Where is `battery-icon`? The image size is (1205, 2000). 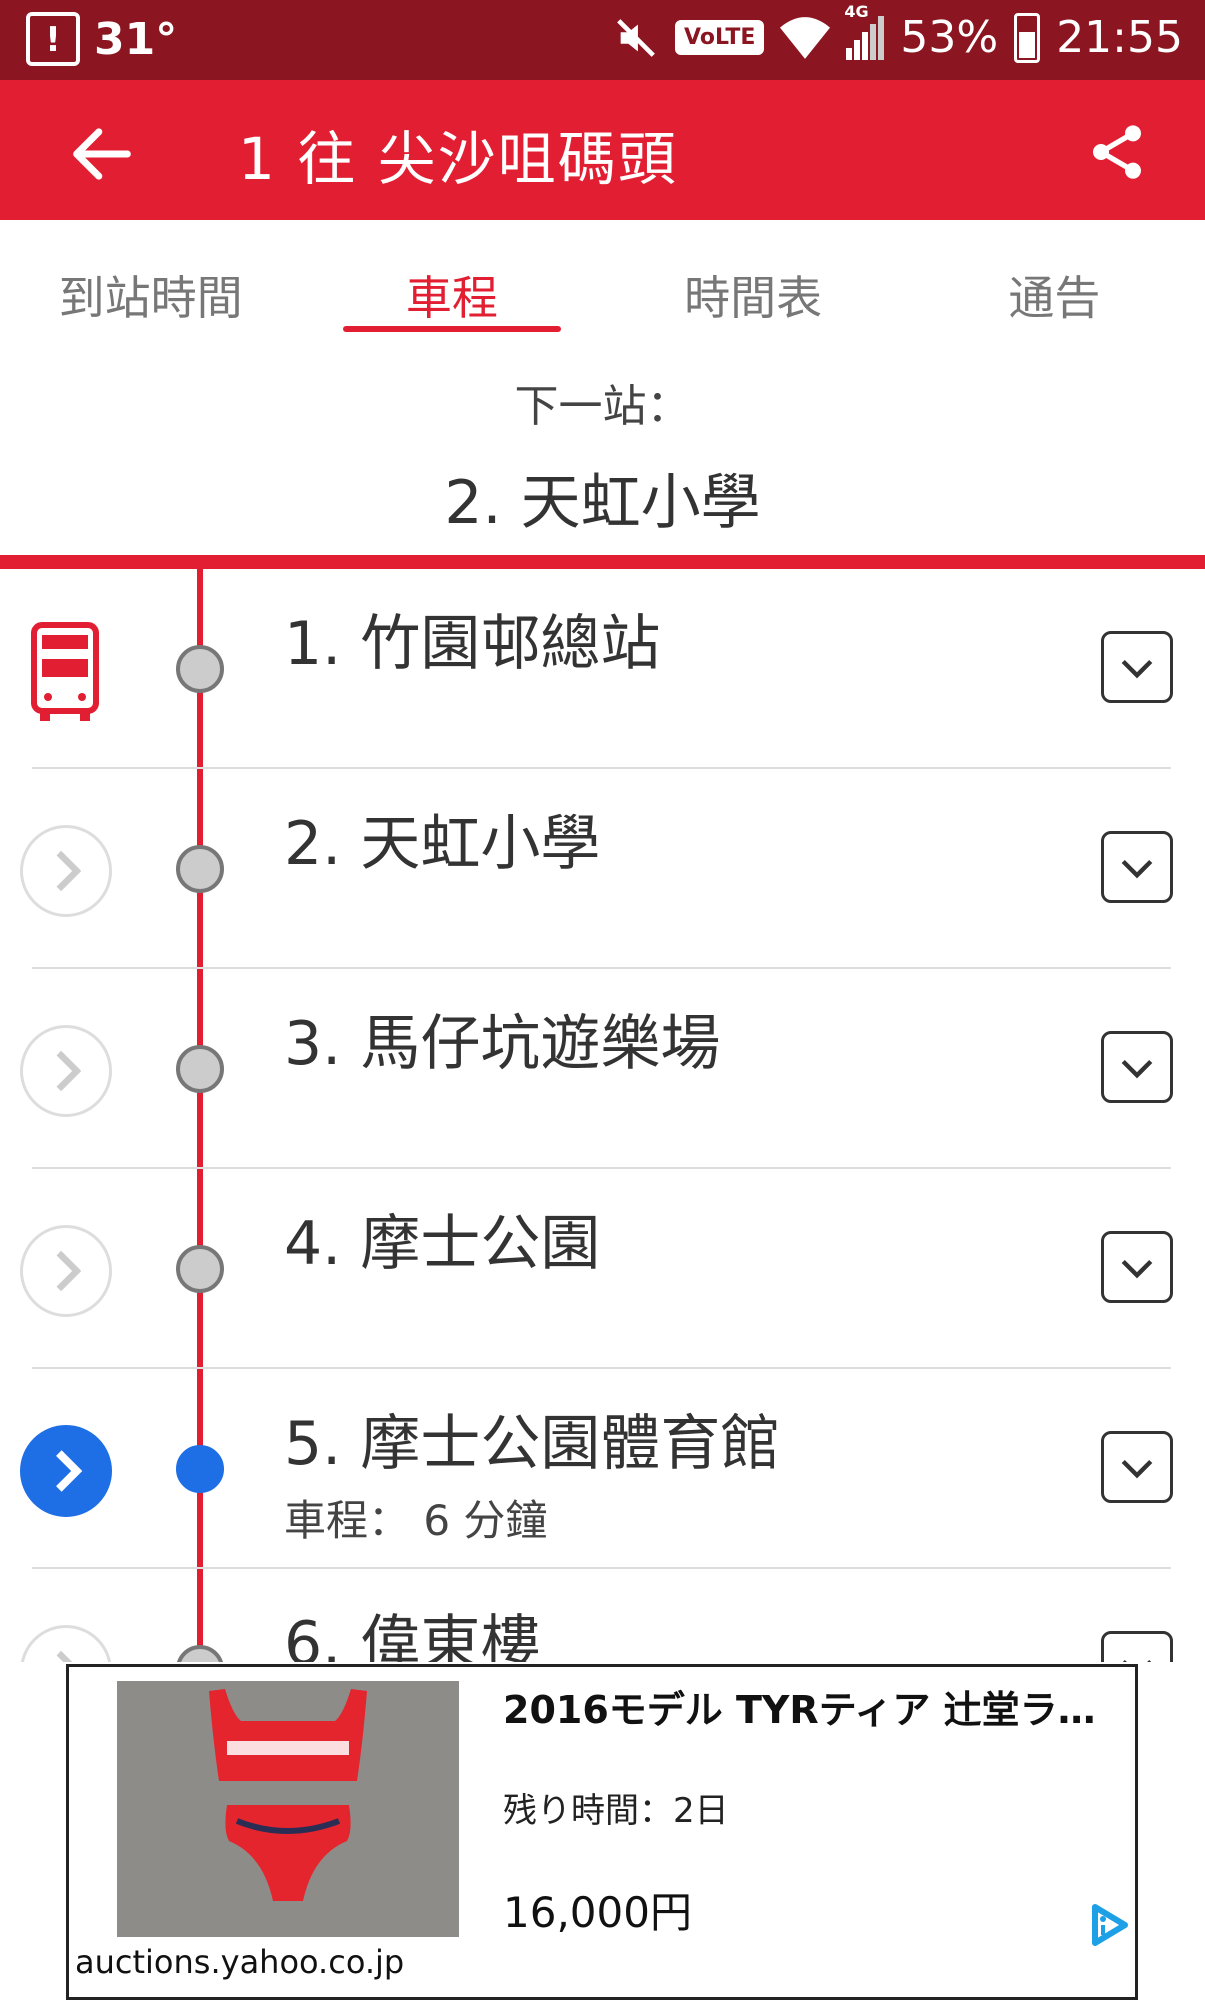
battery-icon is located at coordinates (1027, 37).